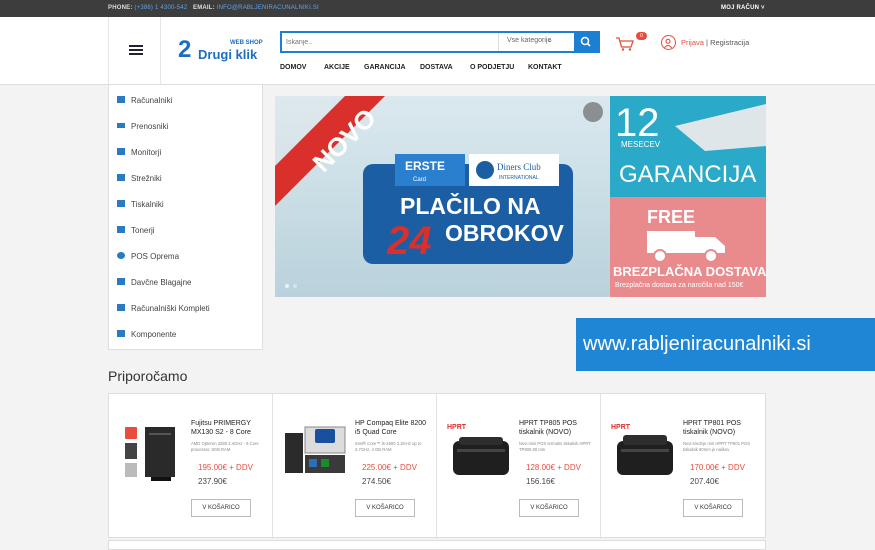 The image size is (875, 550). What do you see at coordinates (204, 8) in the screenshot?
I see `email-label: EMAIL:` at bounding box center [204, 8].